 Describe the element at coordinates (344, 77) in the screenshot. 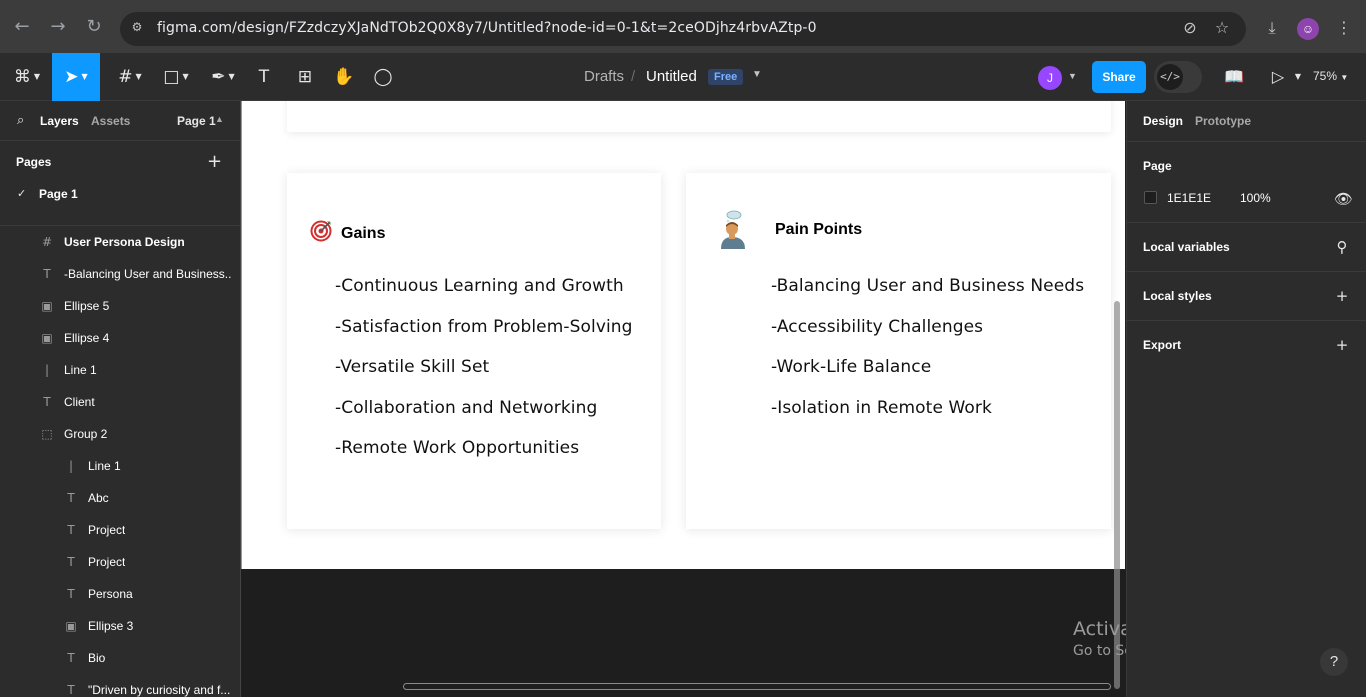

I see `hand-tool-icon: ✋` at that location.